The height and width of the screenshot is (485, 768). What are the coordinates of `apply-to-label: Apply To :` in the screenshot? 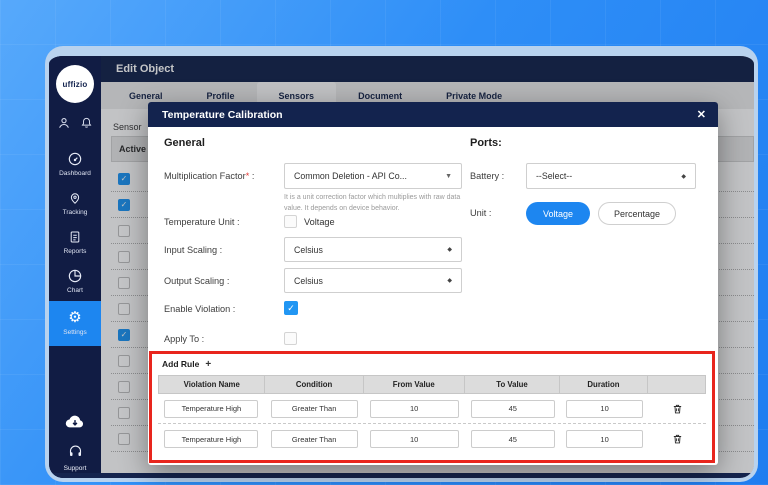 It's located at (184, 339).